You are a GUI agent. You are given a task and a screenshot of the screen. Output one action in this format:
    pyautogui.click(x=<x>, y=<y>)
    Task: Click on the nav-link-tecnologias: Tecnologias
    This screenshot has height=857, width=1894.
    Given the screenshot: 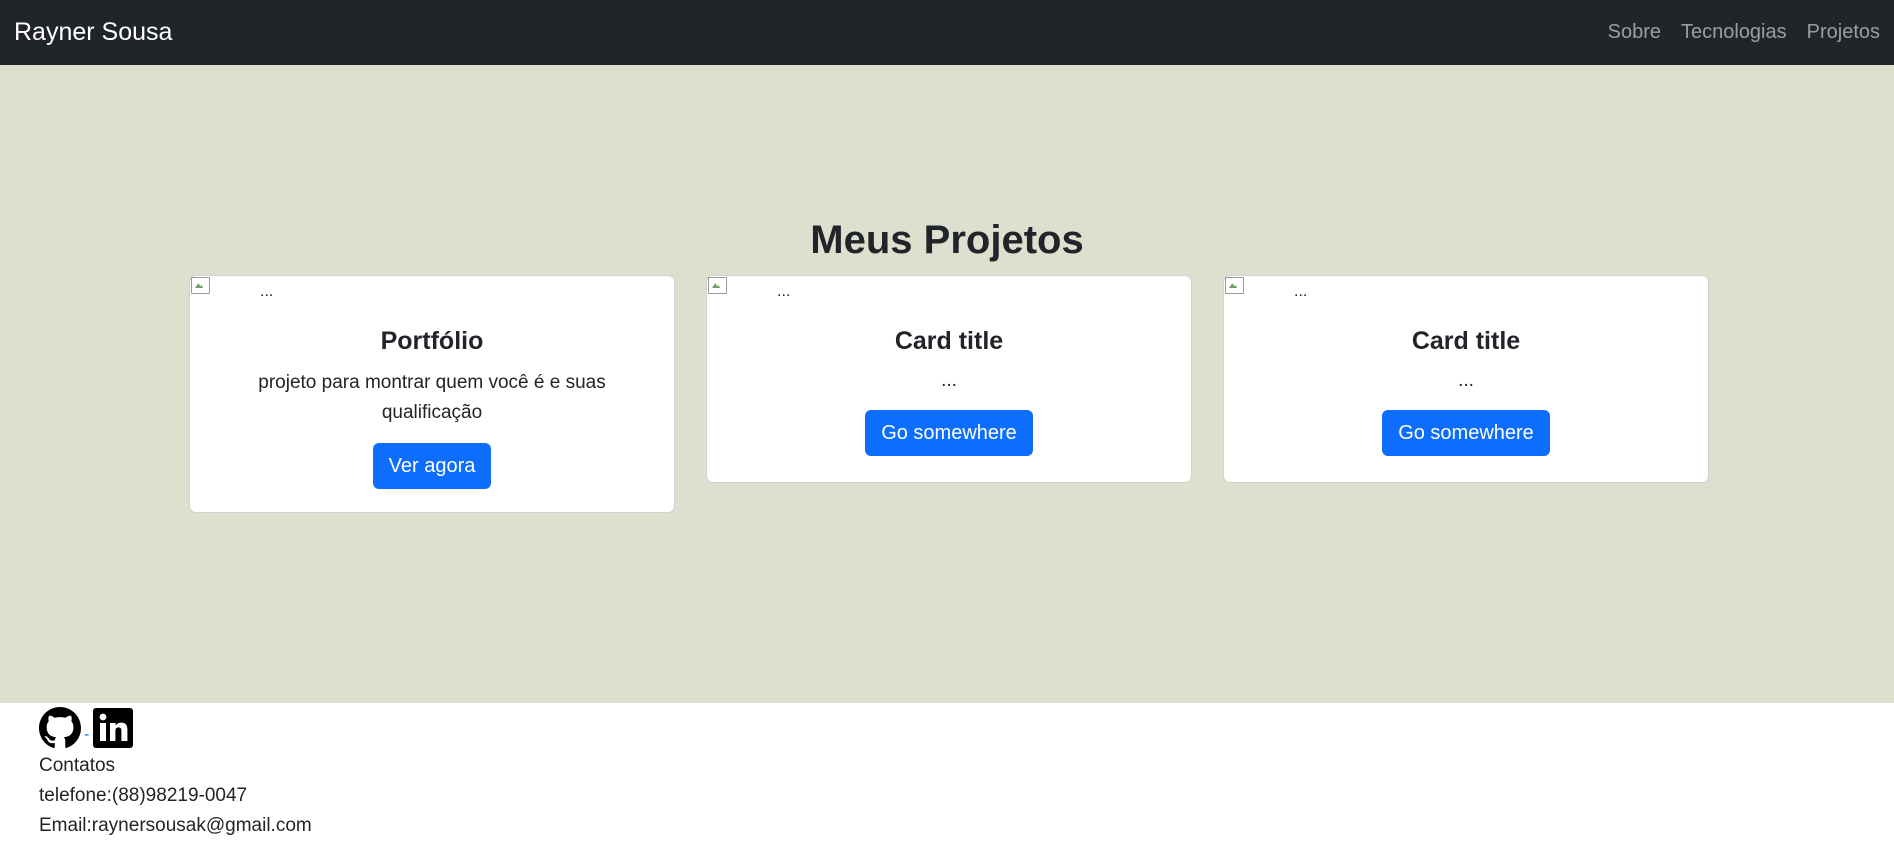 What is the action you would take?
    pyautogui.click(x=1734, y=32)
    